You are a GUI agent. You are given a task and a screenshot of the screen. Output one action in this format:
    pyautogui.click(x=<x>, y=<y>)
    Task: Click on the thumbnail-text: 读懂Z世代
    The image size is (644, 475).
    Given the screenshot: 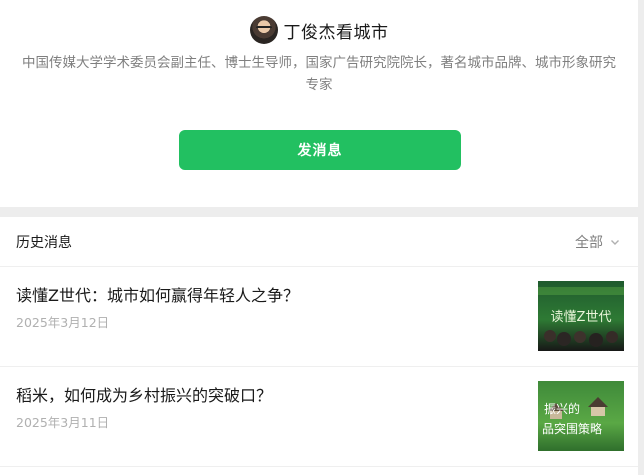 What is the action you would take?
    pyautogui.click(x=581, y=317)
    